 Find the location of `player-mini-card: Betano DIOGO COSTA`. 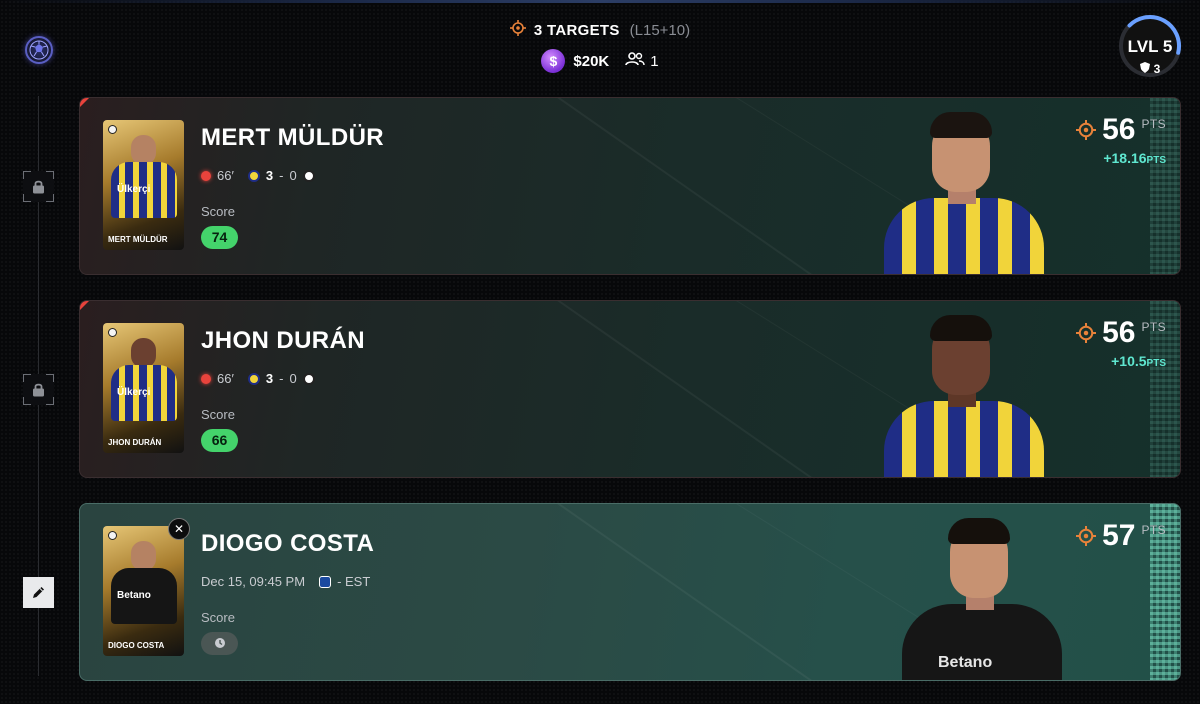

player-mini-card: Betano DIOGO COSTA is located at coordinates (143, 591).